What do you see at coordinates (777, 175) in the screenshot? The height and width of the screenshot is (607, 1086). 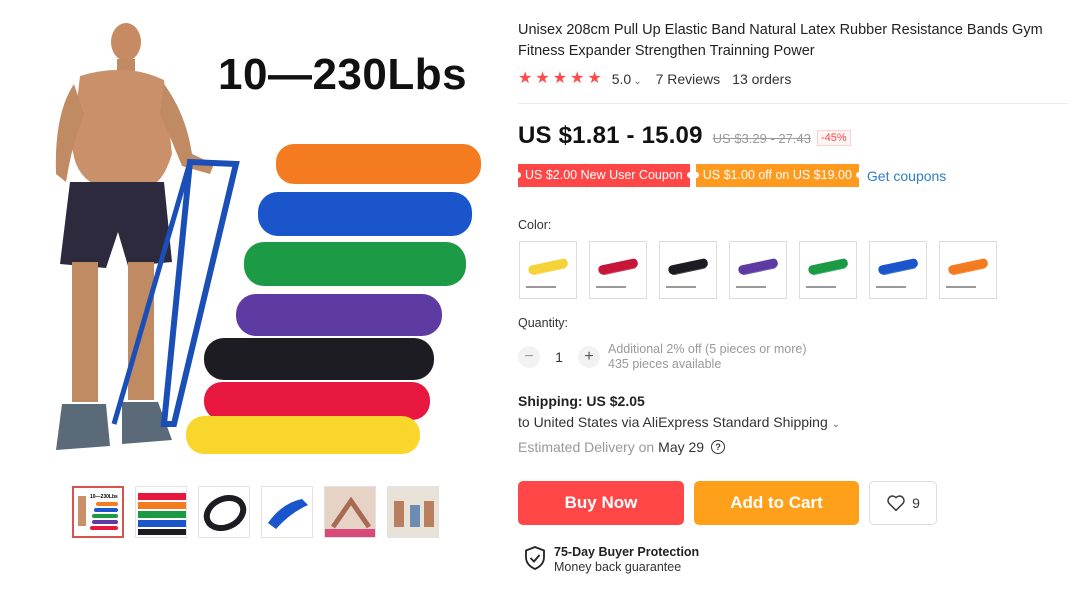 I see `store-coupon: US $1.00 off on US $19.00` at bounding box center [777, 175].